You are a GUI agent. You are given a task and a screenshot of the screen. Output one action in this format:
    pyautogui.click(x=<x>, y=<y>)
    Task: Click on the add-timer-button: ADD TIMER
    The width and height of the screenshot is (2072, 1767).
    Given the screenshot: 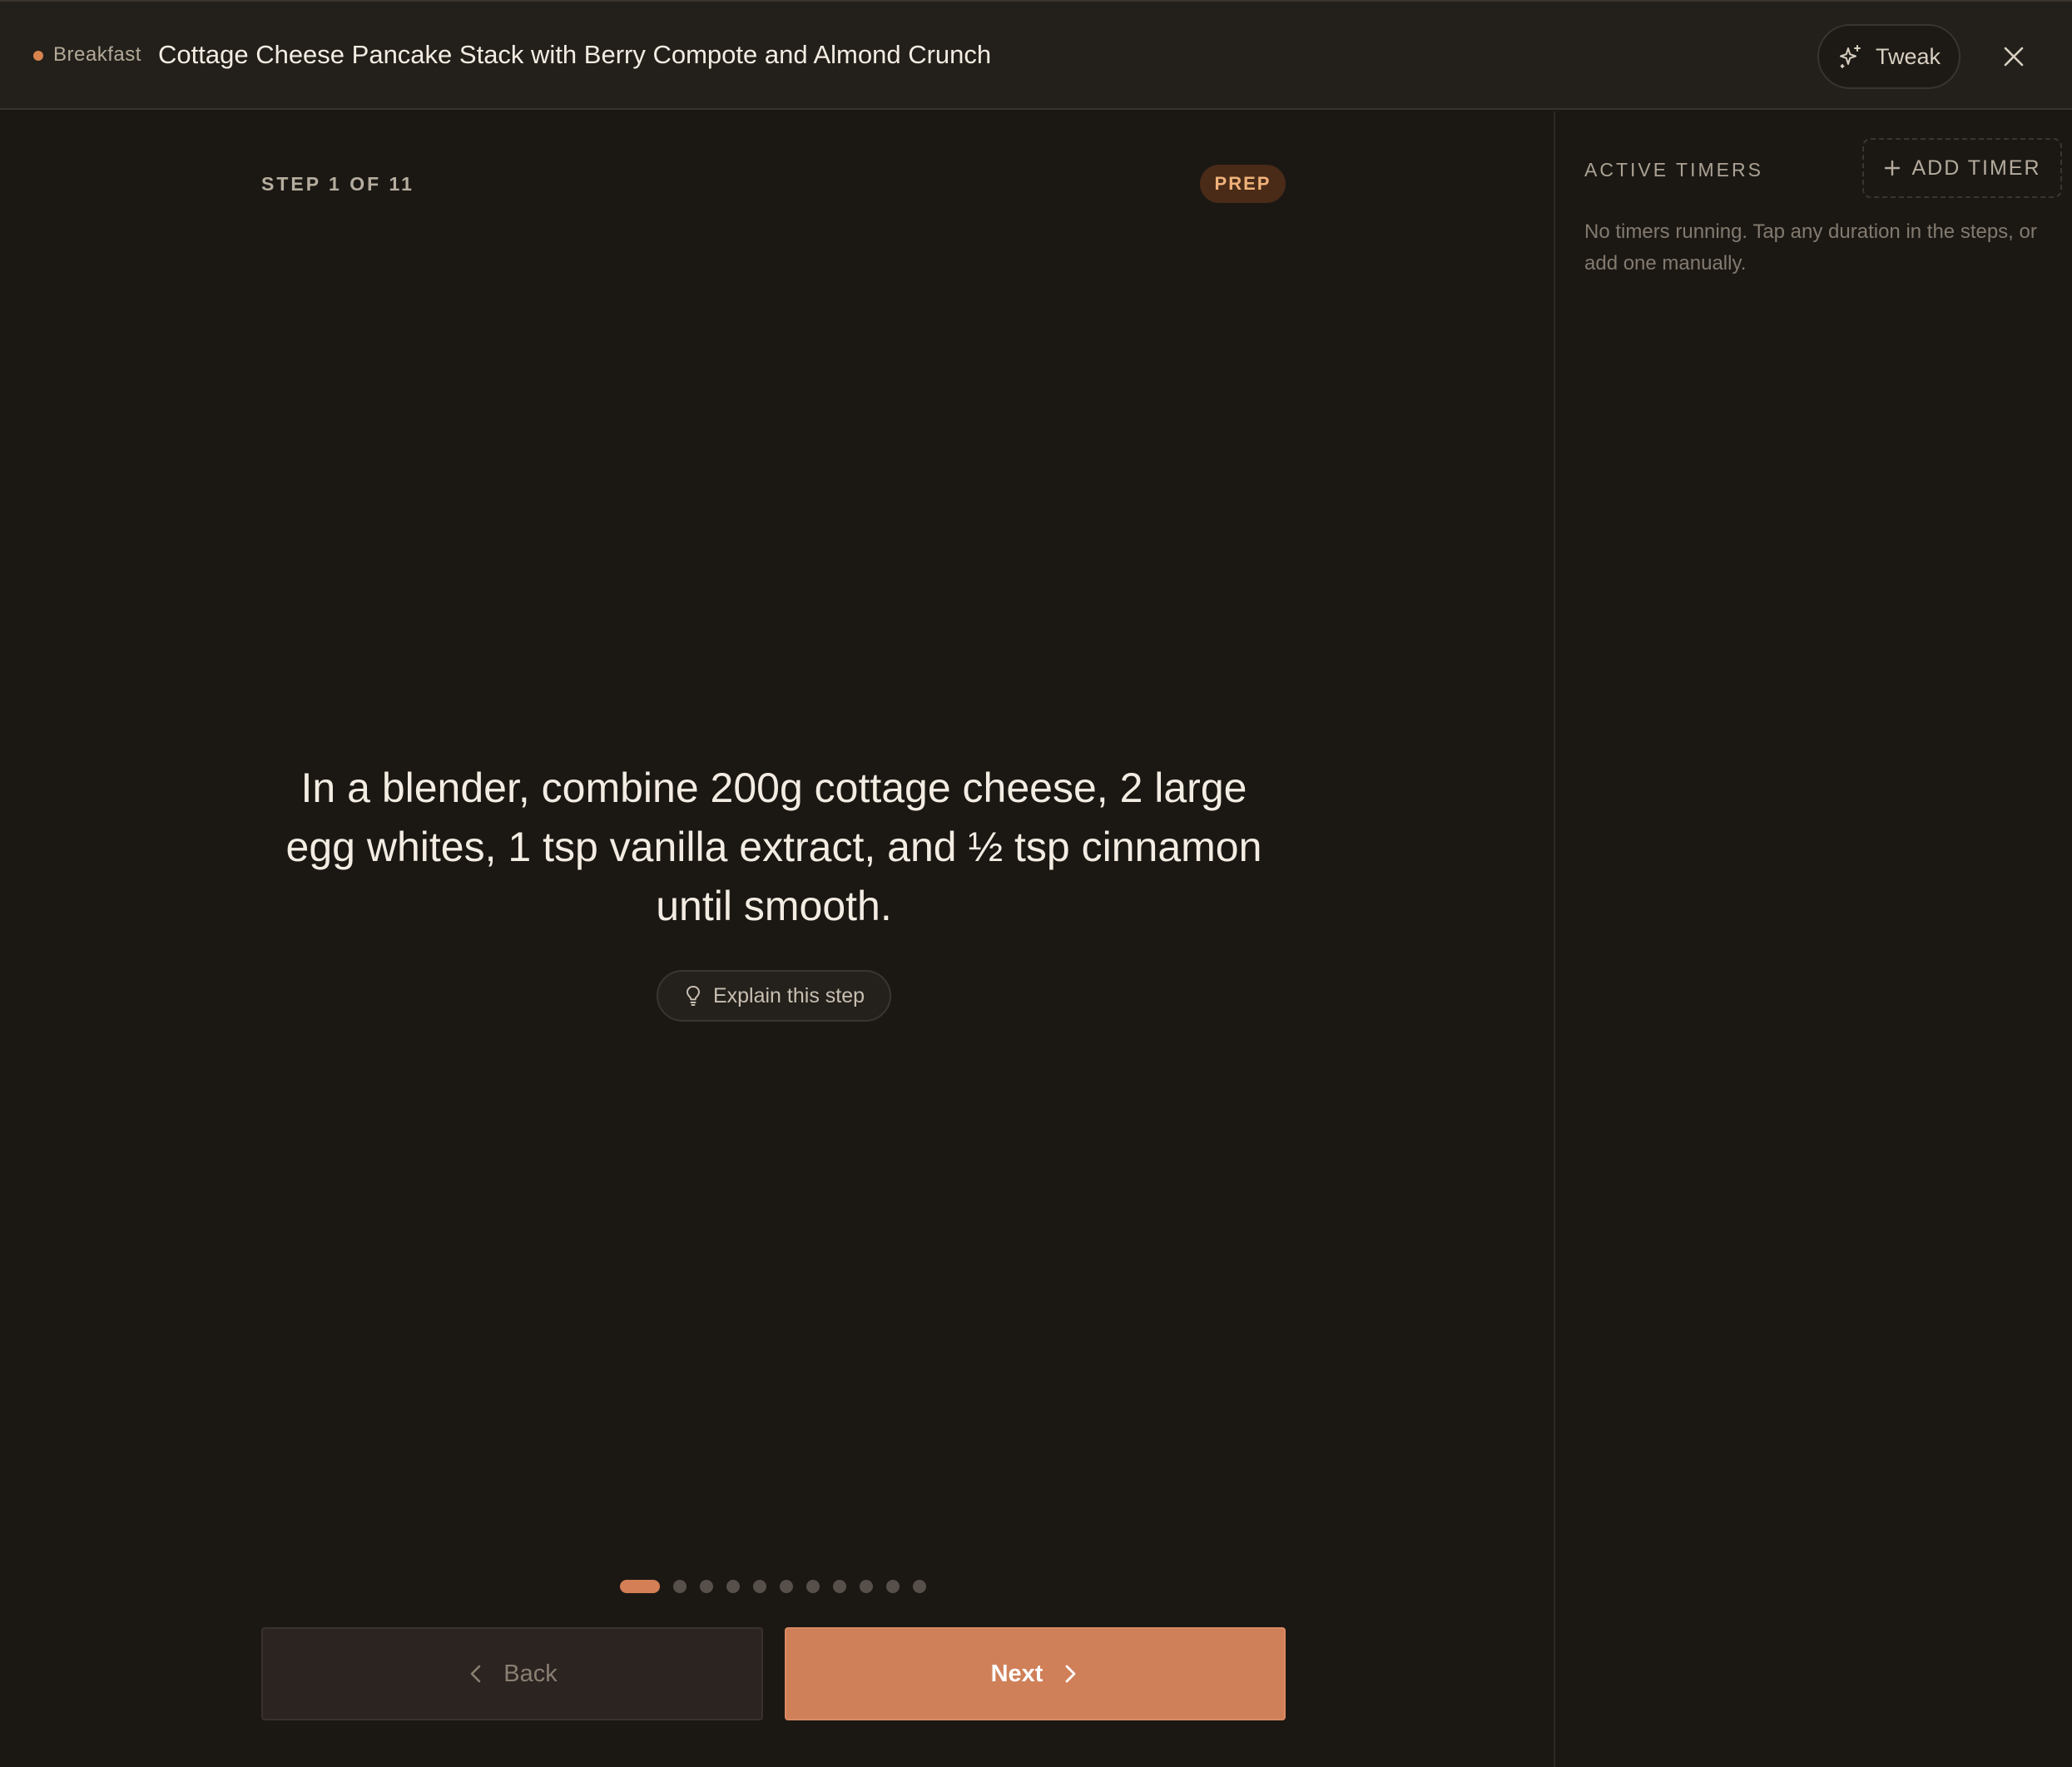 What is the action you would take?
    pyautogui.click(x=1962, y=168)
    